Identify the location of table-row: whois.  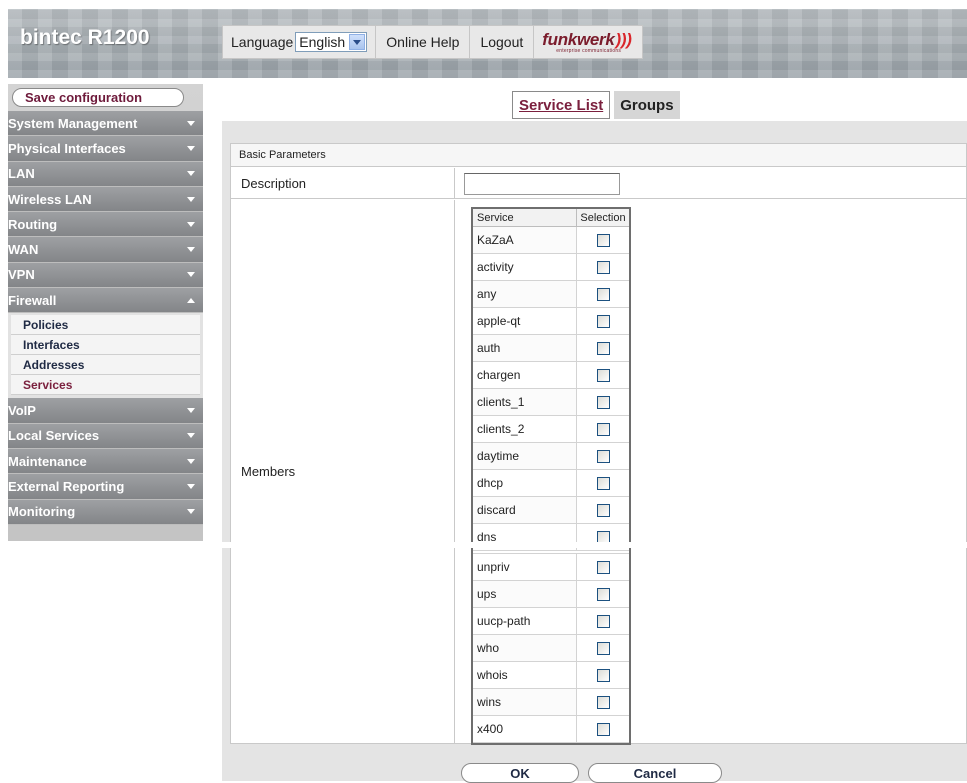
(551, 675).